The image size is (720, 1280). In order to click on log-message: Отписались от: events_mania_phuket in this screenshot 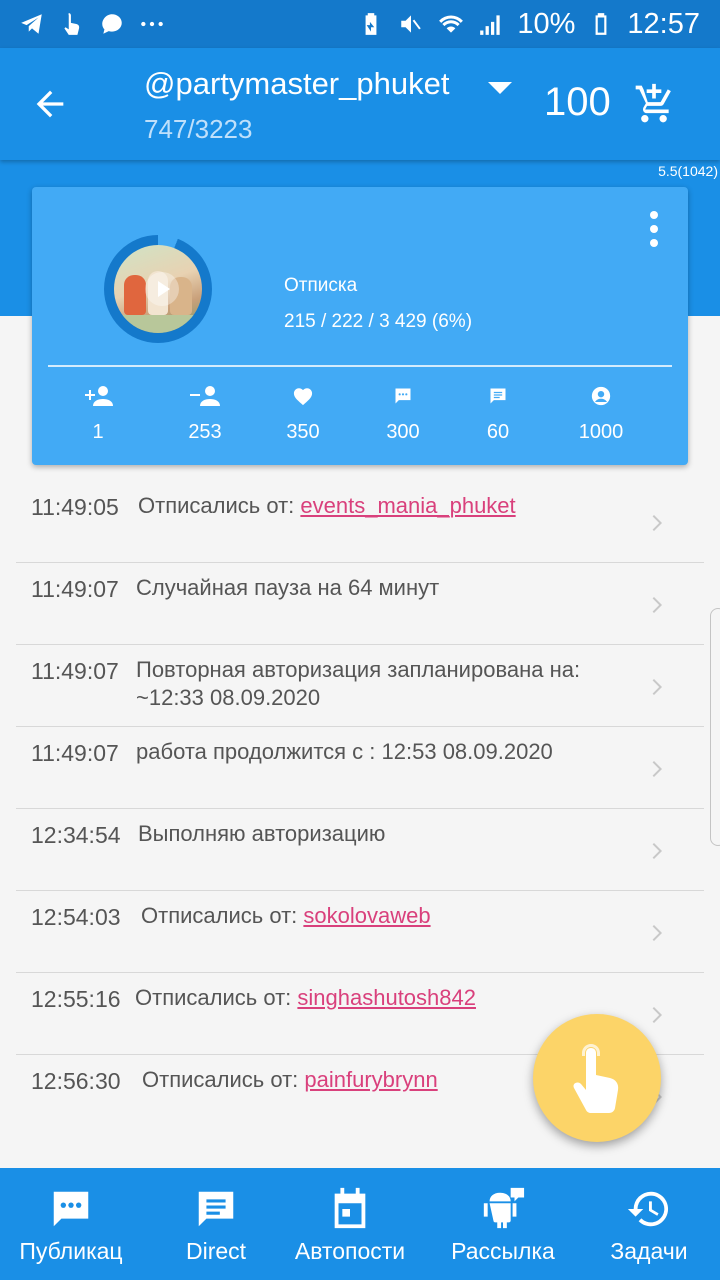, I will do `click(327, 505)`.